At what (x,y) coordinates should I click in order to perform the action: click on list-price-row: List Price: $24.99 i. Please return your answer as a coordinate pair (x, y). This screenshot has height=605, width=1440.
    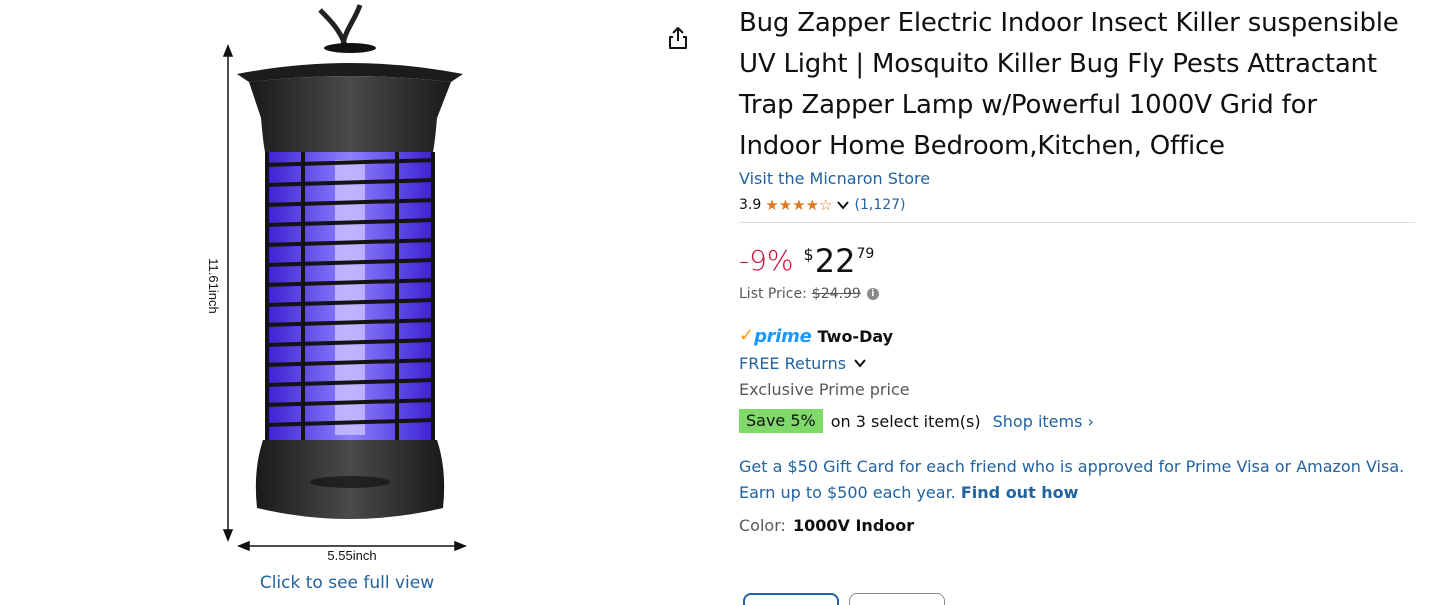
    Looking at the image, I should click on (1079, 294).